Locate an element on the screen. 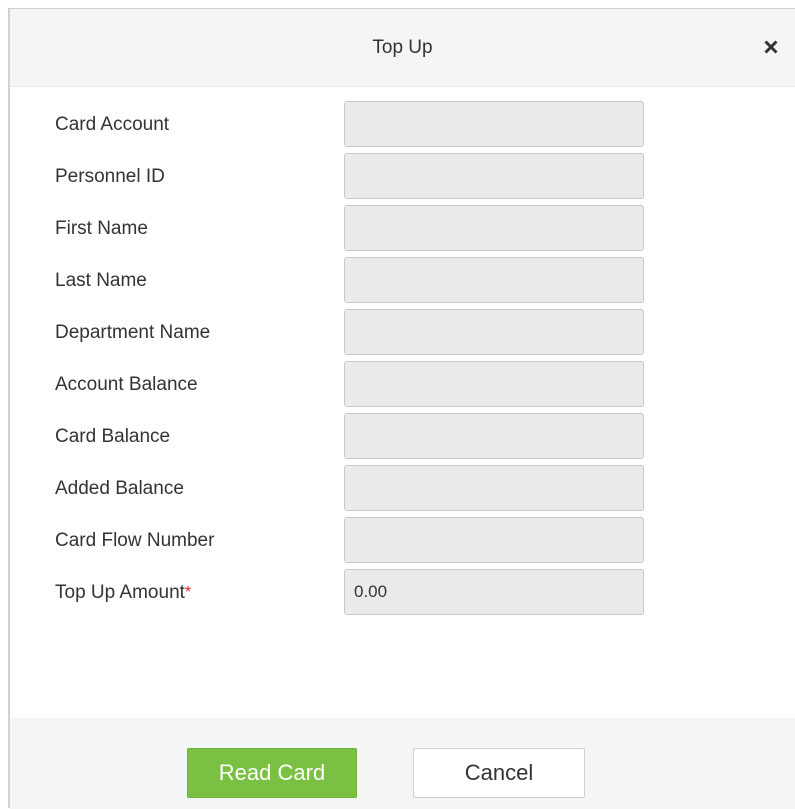 The height and width of the screenshot is (809, 795). dialog-footer: Read Card Cancel is located at coordinates (402, 763).